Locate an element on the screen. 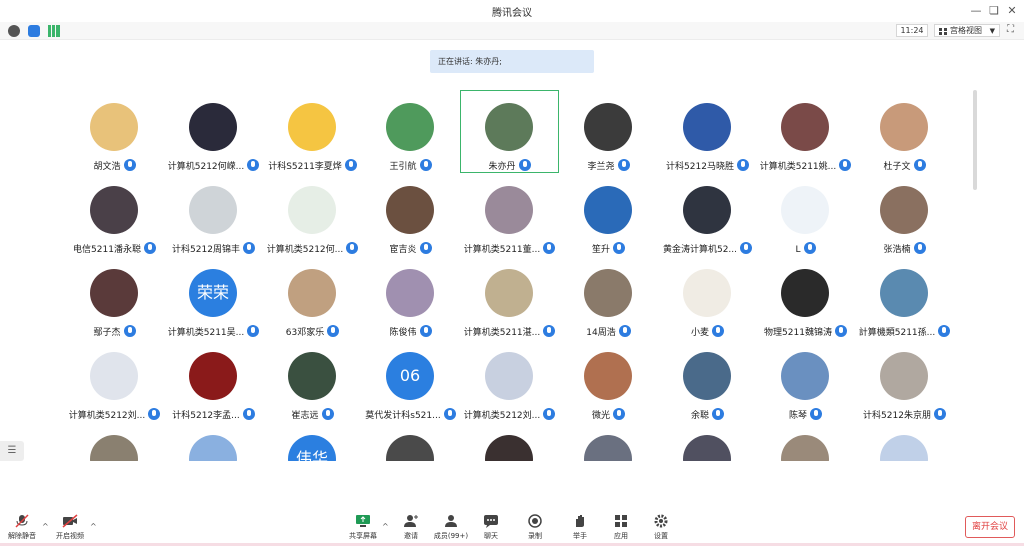  participant-tile: 14周浩 is located at coordinates (608, 297).